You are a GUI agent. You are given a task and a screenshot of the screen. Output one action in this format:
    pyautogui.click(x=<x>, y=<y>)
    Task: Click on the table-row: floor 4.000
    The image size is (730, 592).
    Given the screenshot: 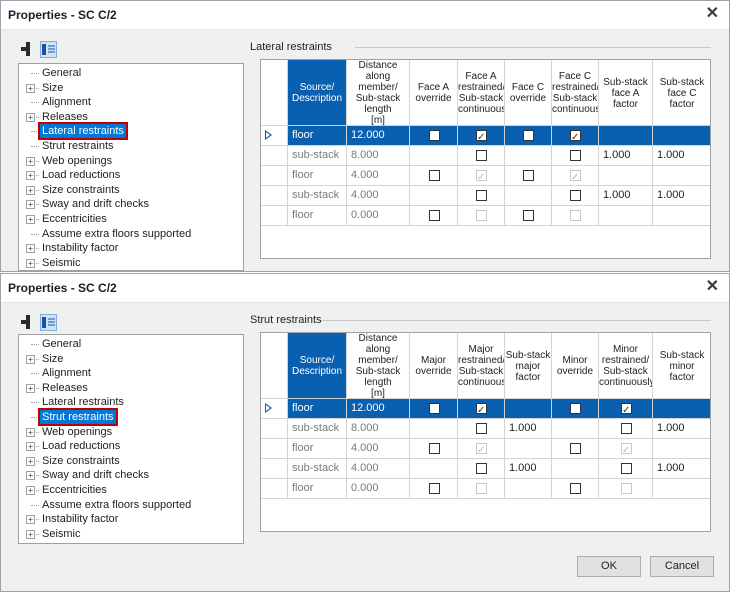 What is the action you would take?
    pyautogui.click(x=485, y=176)
    